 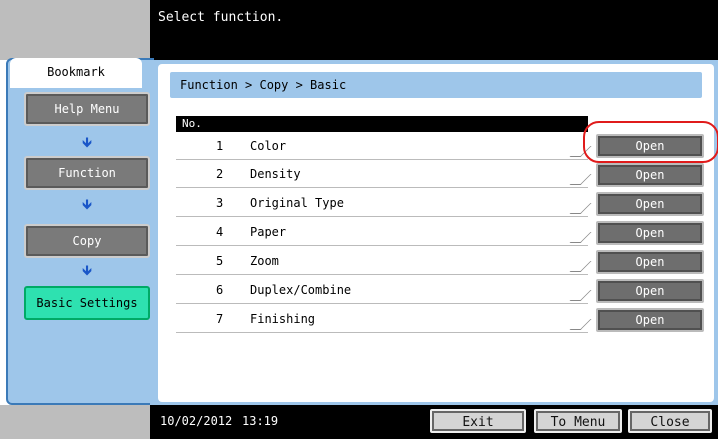 What do you see at coordinates (221, 17) in the screenshot?
I see `message-text: Select function.` at bounding box center [221, 17].